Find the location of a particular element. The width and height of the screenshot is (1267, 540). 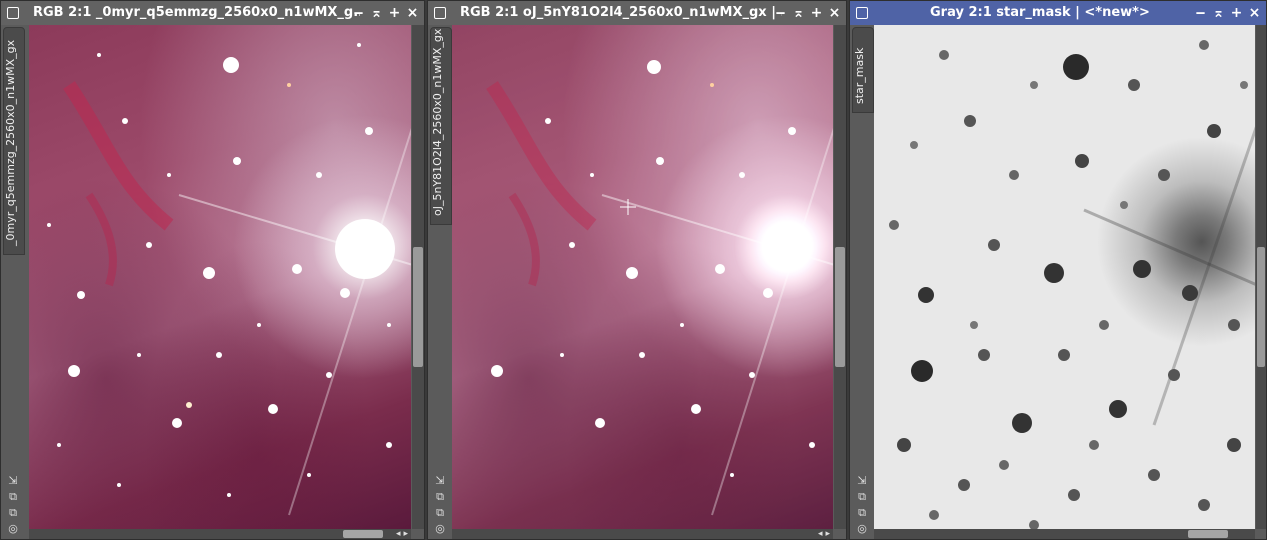

window-1-side-tab: _0myr_q5emmzg_2560x0_n1wMX_gx is located at coordinates (14, 141).